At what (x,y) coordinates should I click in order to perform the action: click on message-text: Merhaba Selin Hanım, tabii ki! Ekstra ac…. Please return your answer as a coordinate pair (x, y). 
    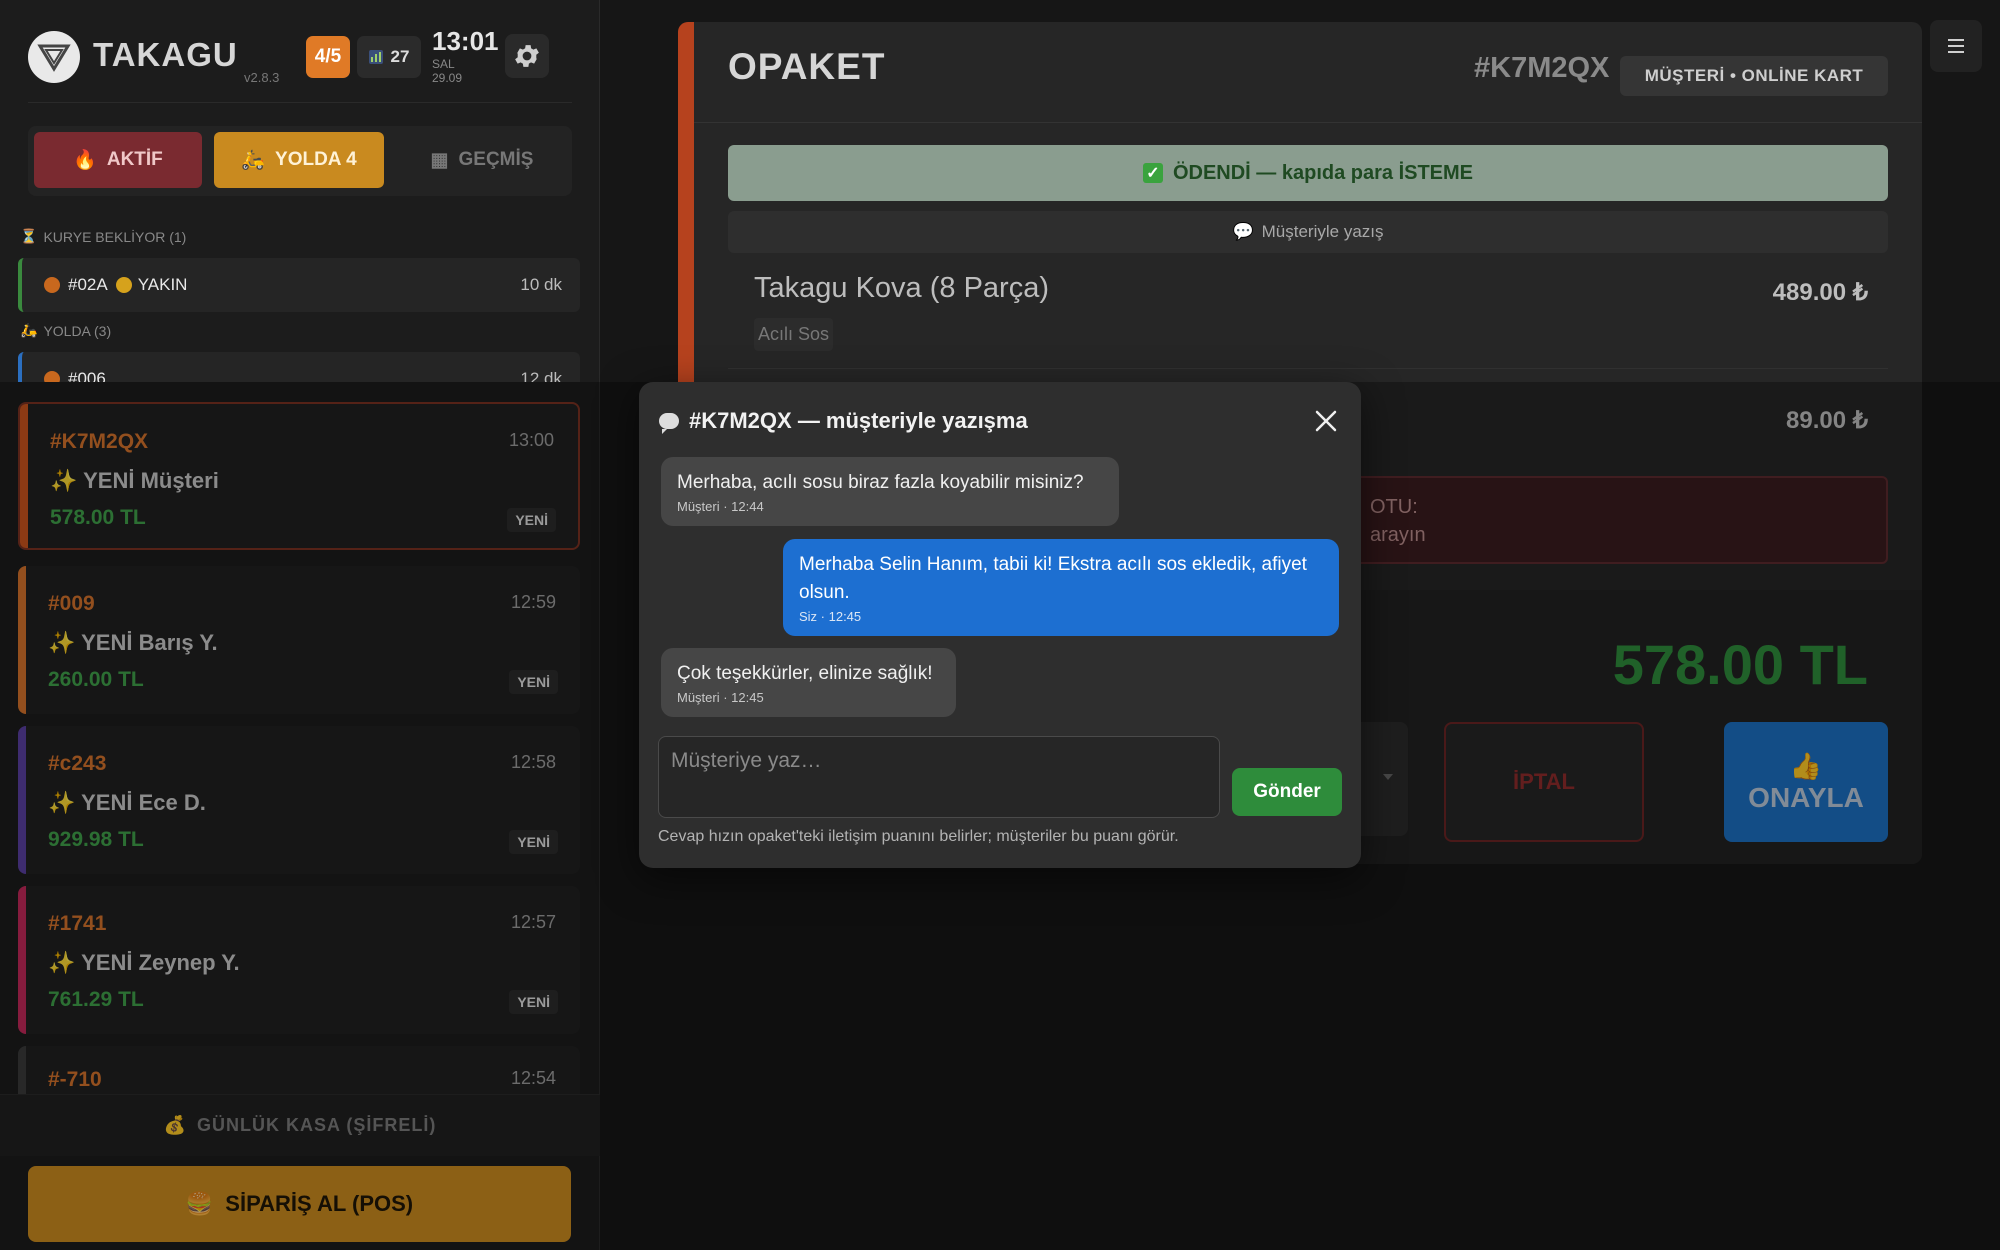
    Looking at the image, I should click on (1053, 578).